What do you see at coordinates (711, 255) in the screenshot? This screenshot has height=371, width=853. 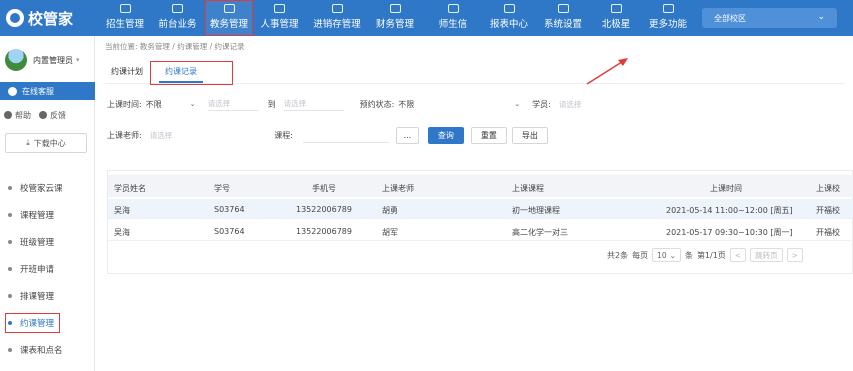 I see `page-indicator: 第1/1页` at bounding box center [711, 255].